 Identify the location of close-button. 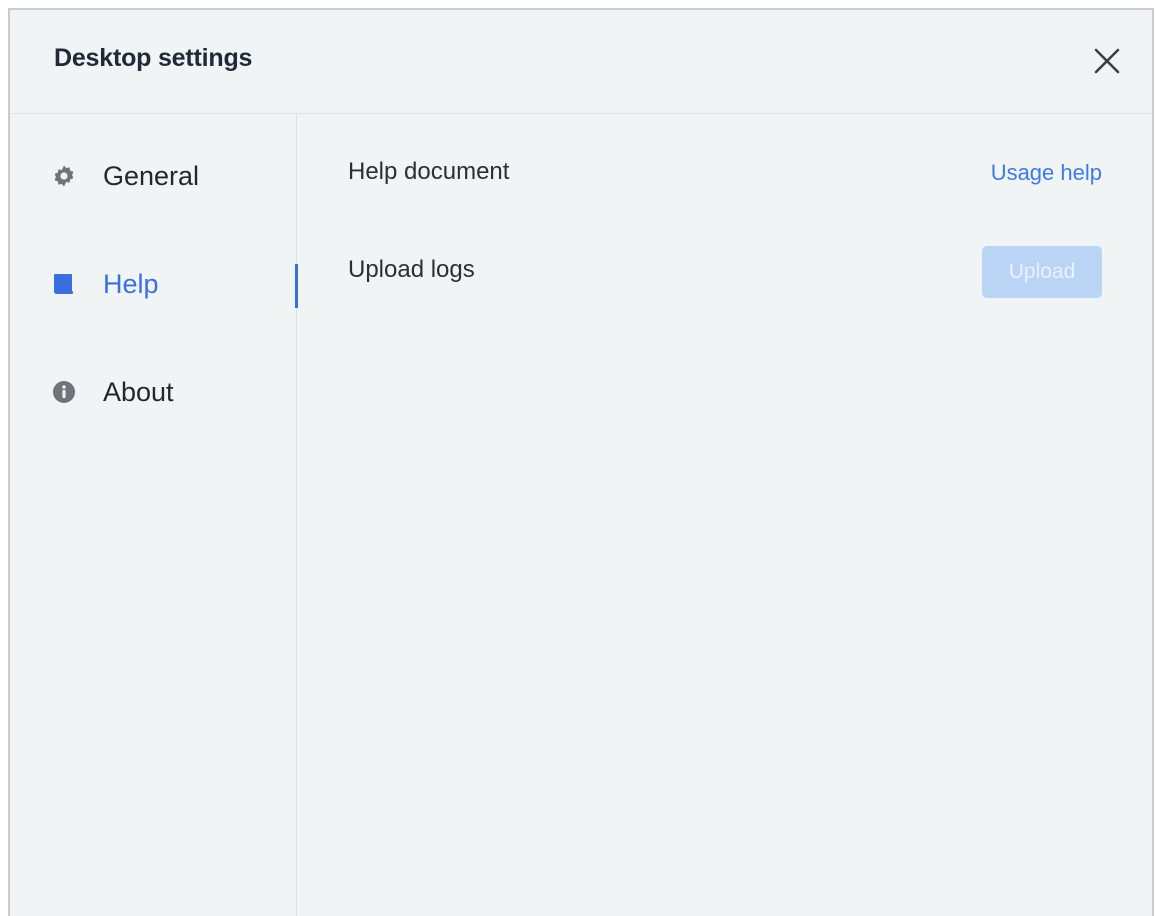
(1107, 61).